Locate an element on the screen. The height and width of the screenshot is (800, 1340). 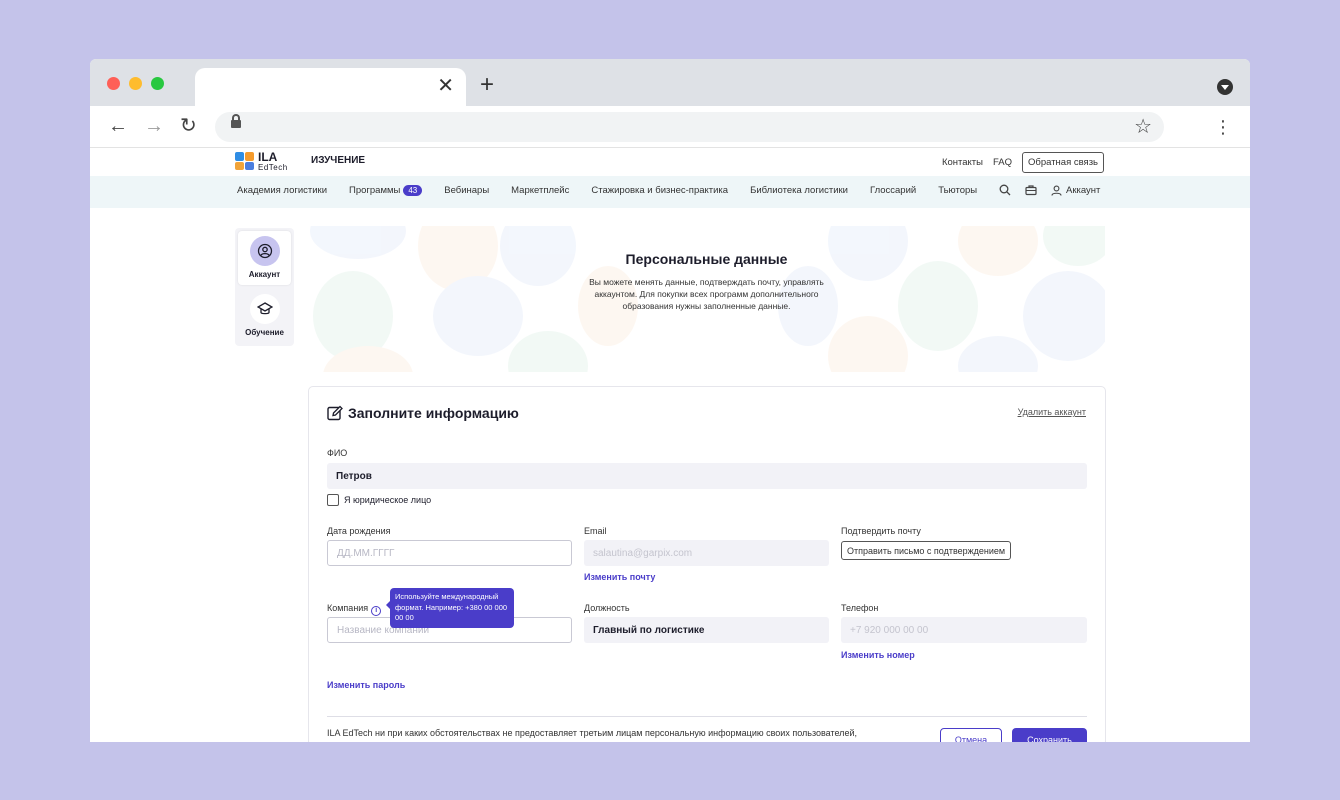
ila-logo-icon is located at coordinates (245, 161).